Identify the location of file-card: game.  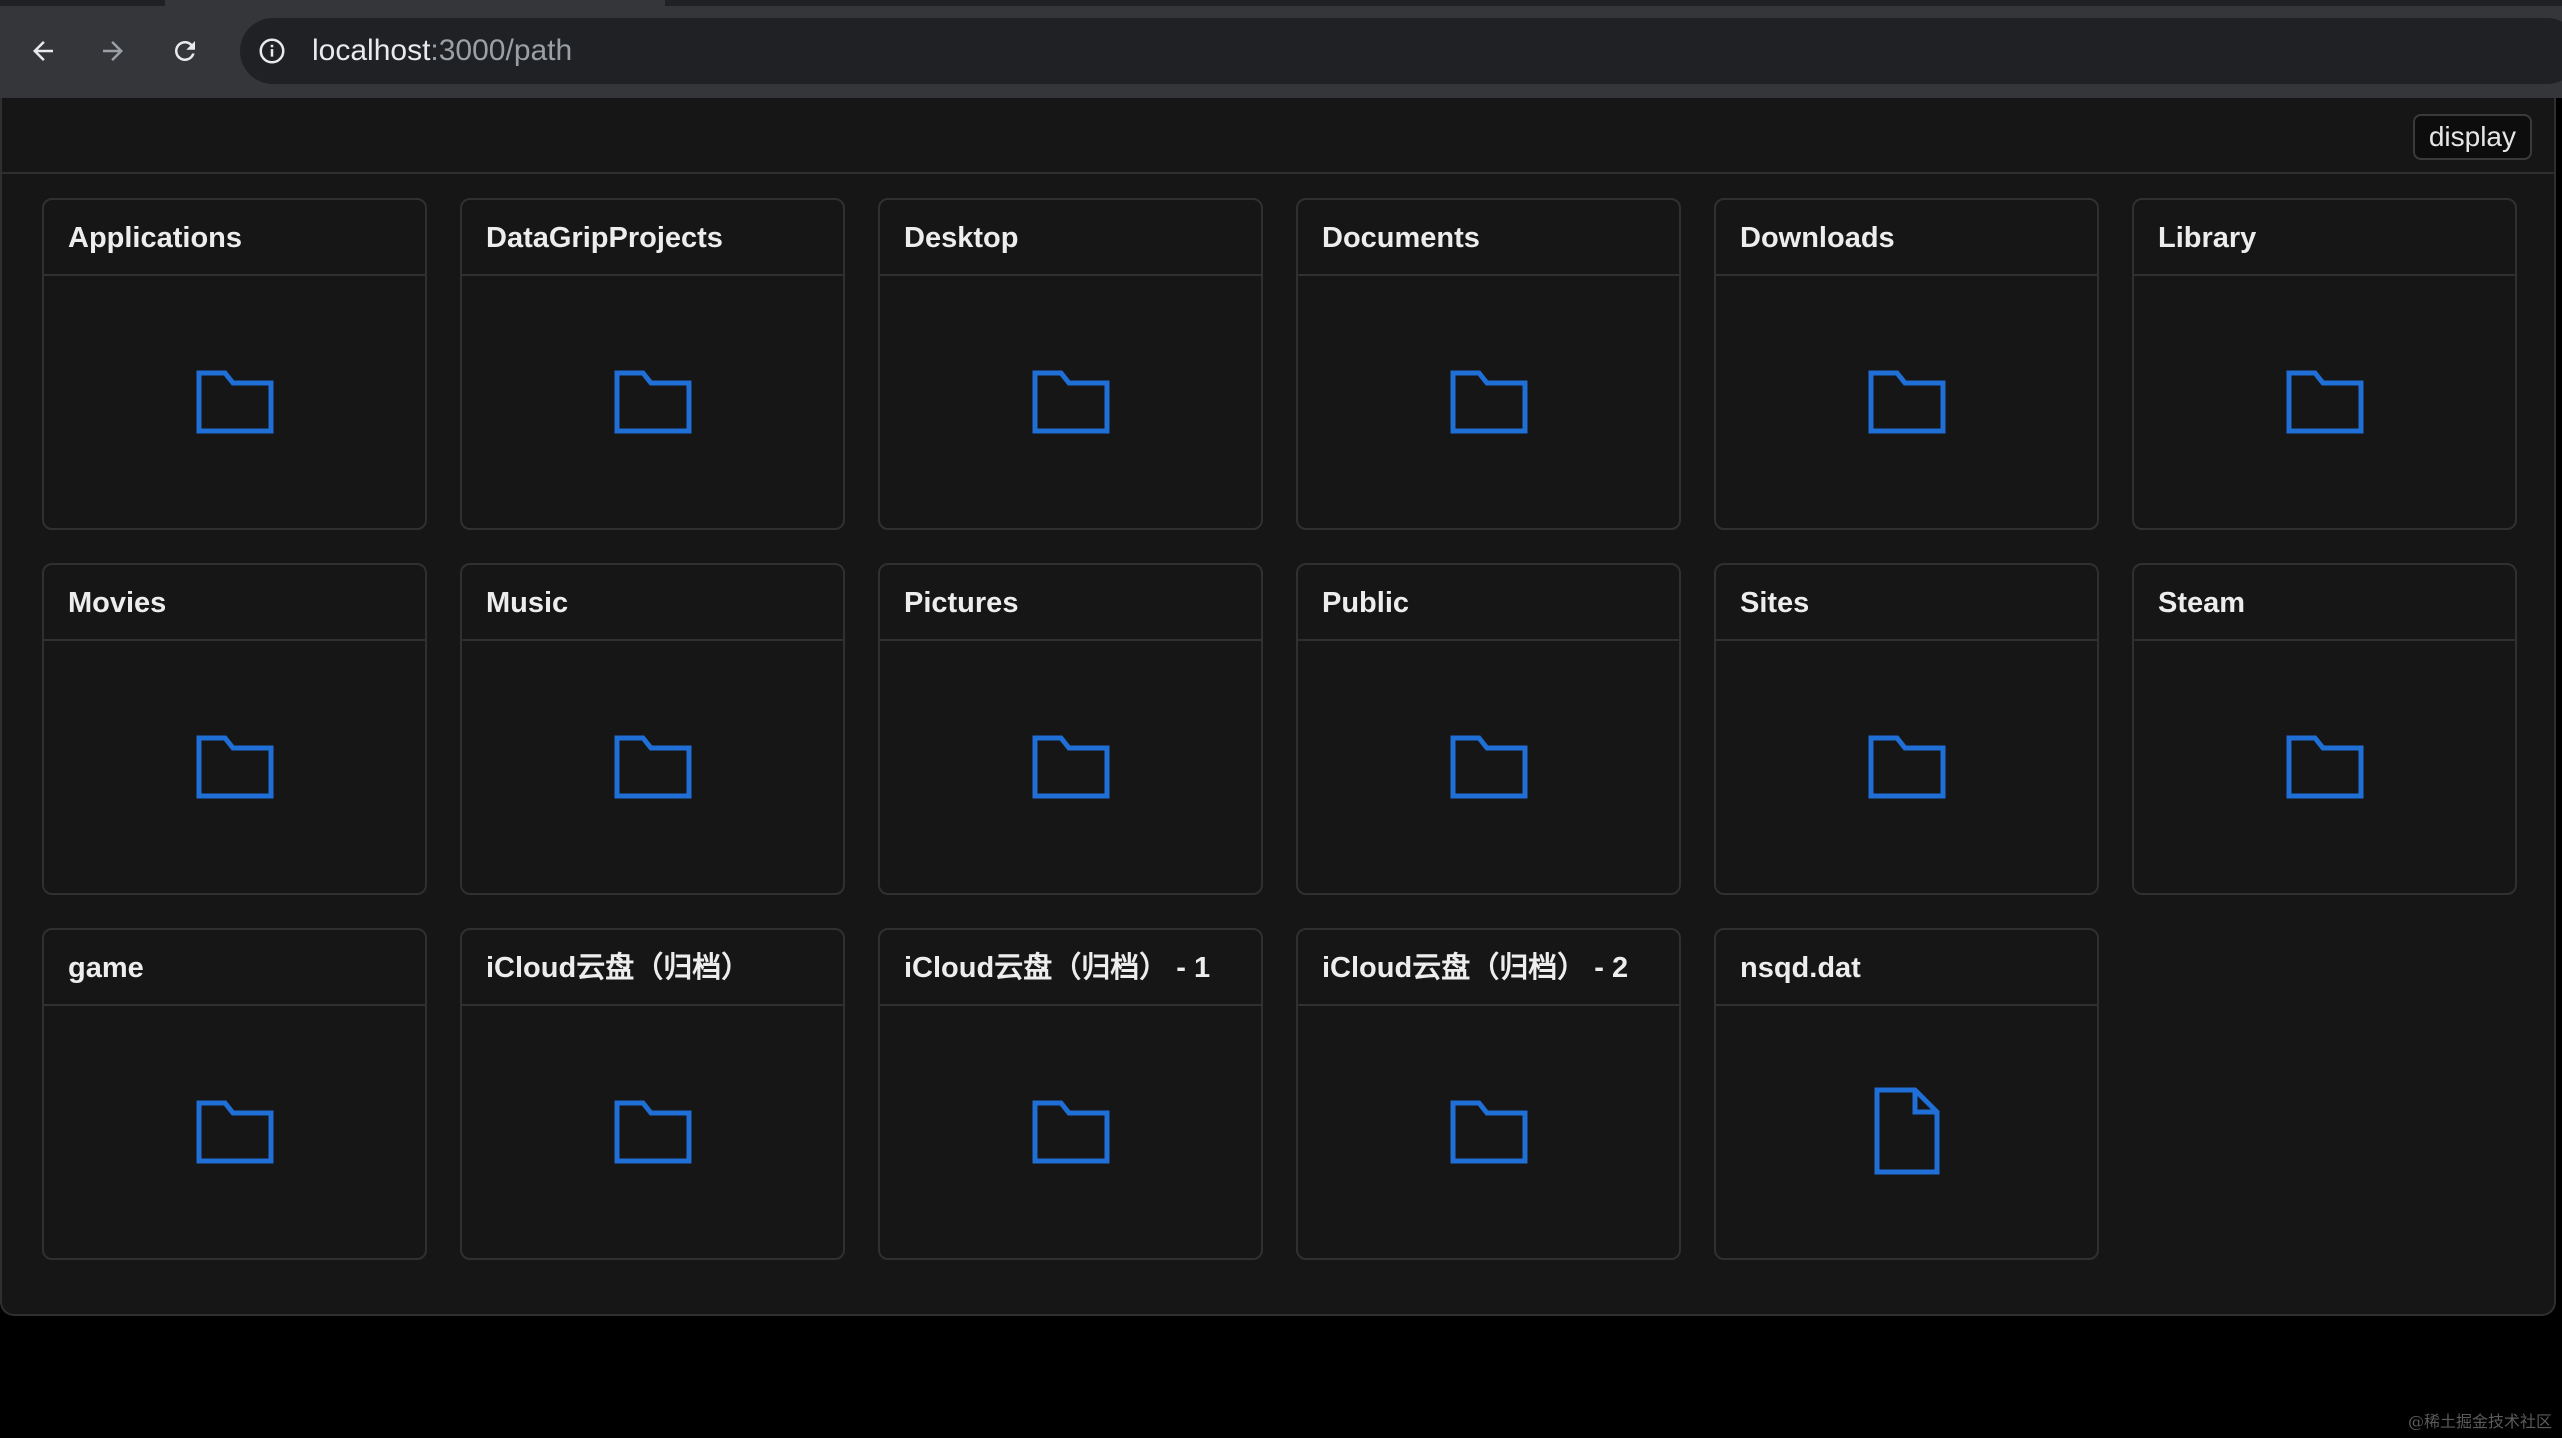
(234, 1094).